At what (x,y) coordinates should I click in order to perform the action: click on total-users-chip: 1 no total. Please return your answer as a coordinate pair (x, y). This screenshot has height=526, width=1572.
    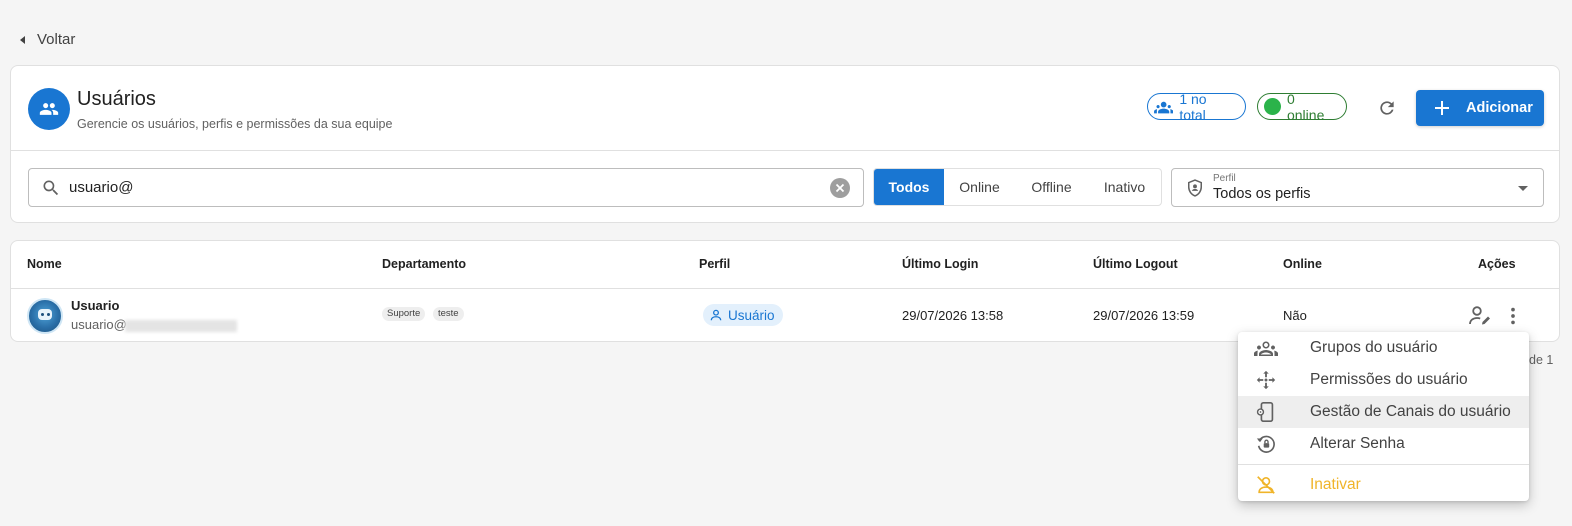
    Looking at the image, I should click on (1196, 106).